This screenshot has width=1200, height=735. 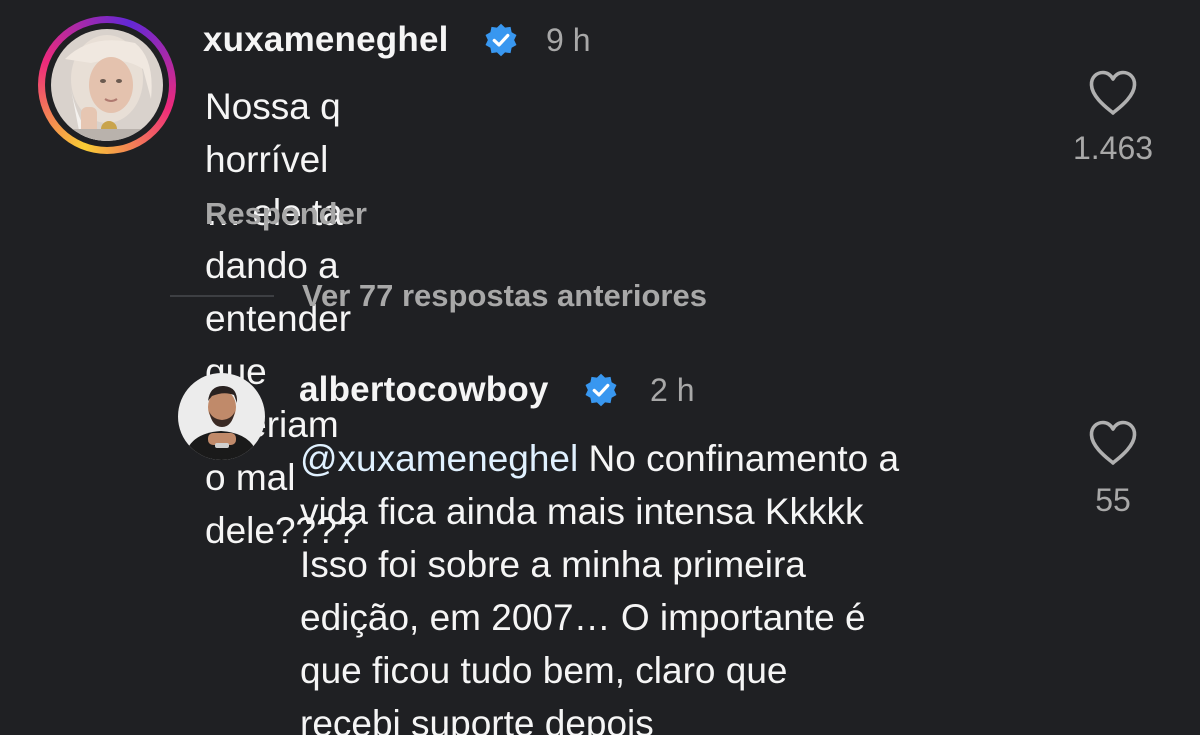 I want to click on comment-time: 2 h, so click(x=672, y=390).